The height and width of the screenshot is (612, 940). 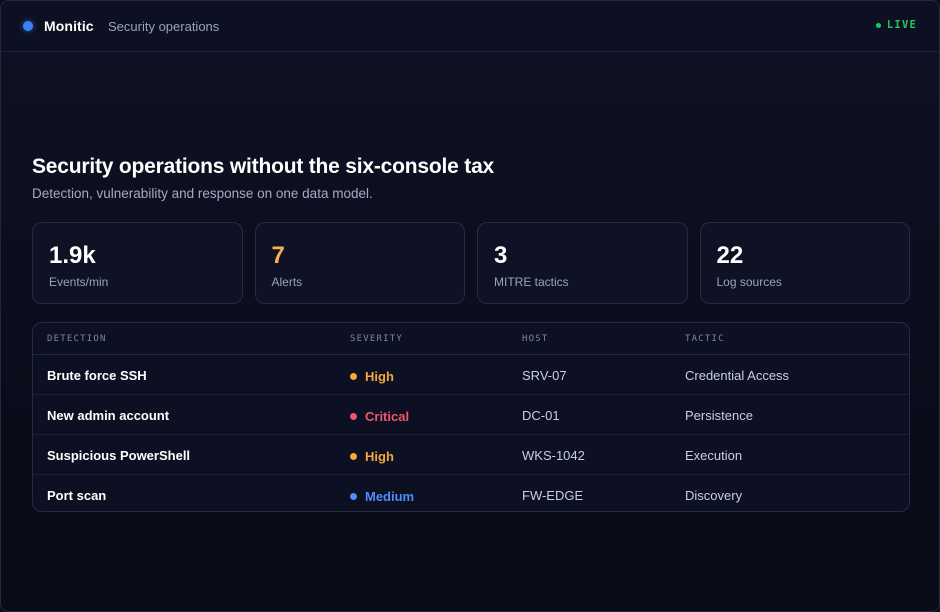 I want to click on stat-label: Alerts, so click(x=287, y=282).